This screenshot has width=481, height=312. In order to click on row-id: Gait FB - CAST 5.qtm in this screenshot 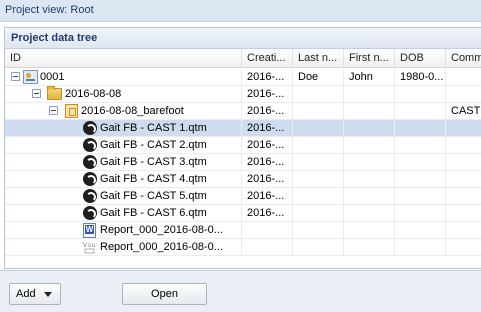, I will do `click(153, 196)`.